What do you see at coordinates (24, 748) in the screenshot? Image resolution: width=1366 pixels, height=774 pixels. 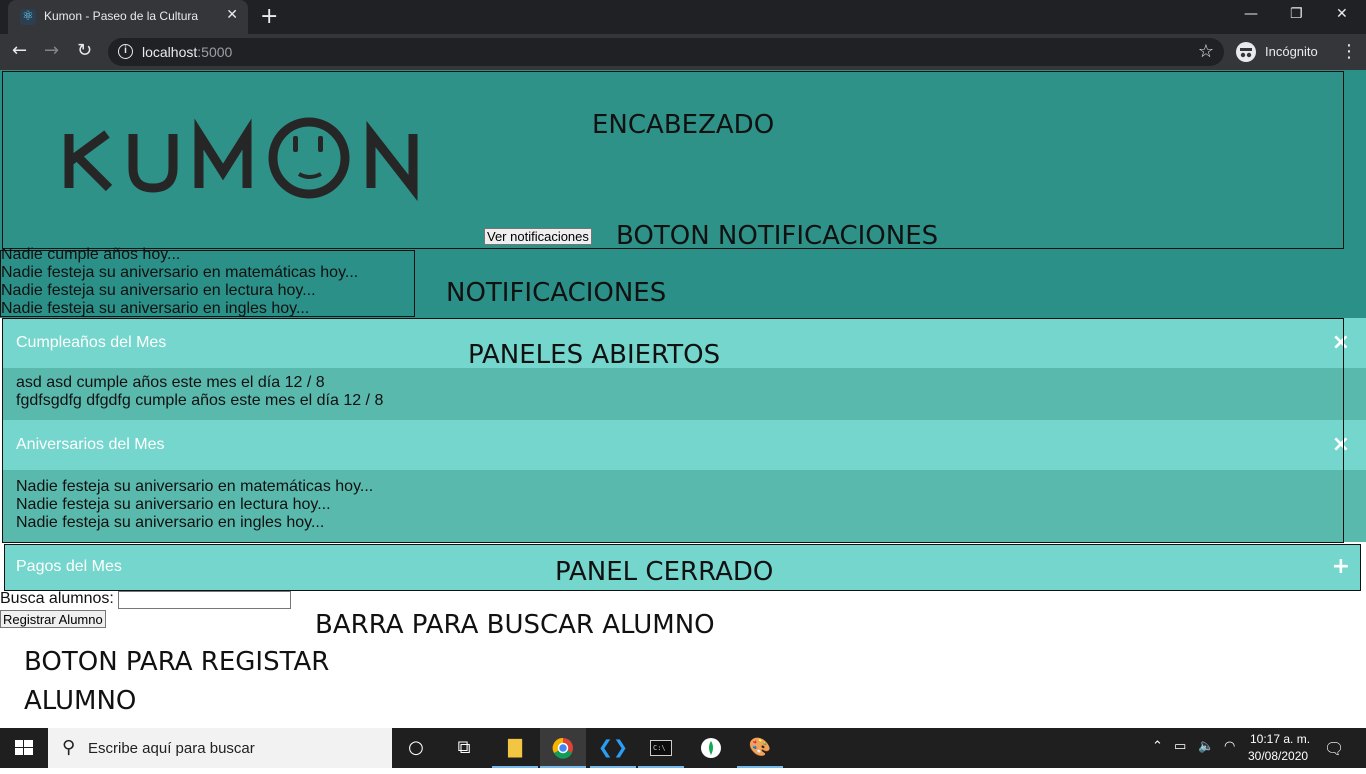 I see `windows-start-icon` at bounding box center [24, 748].